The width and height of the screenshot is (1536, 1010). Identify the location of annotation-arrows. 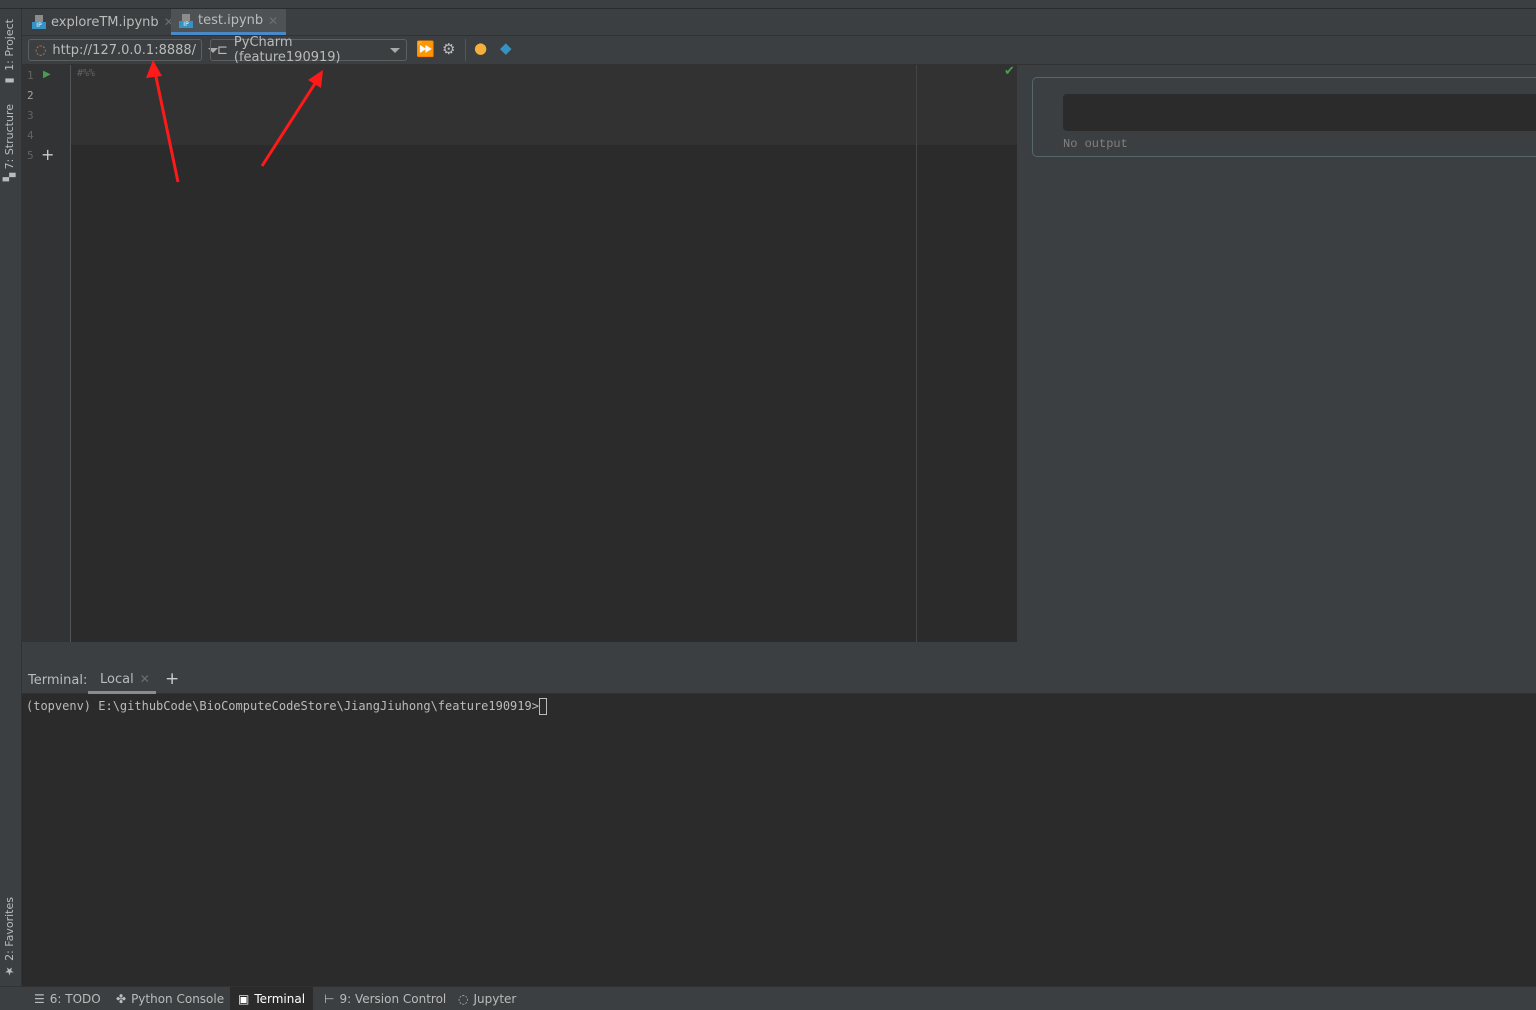
(234, 121).